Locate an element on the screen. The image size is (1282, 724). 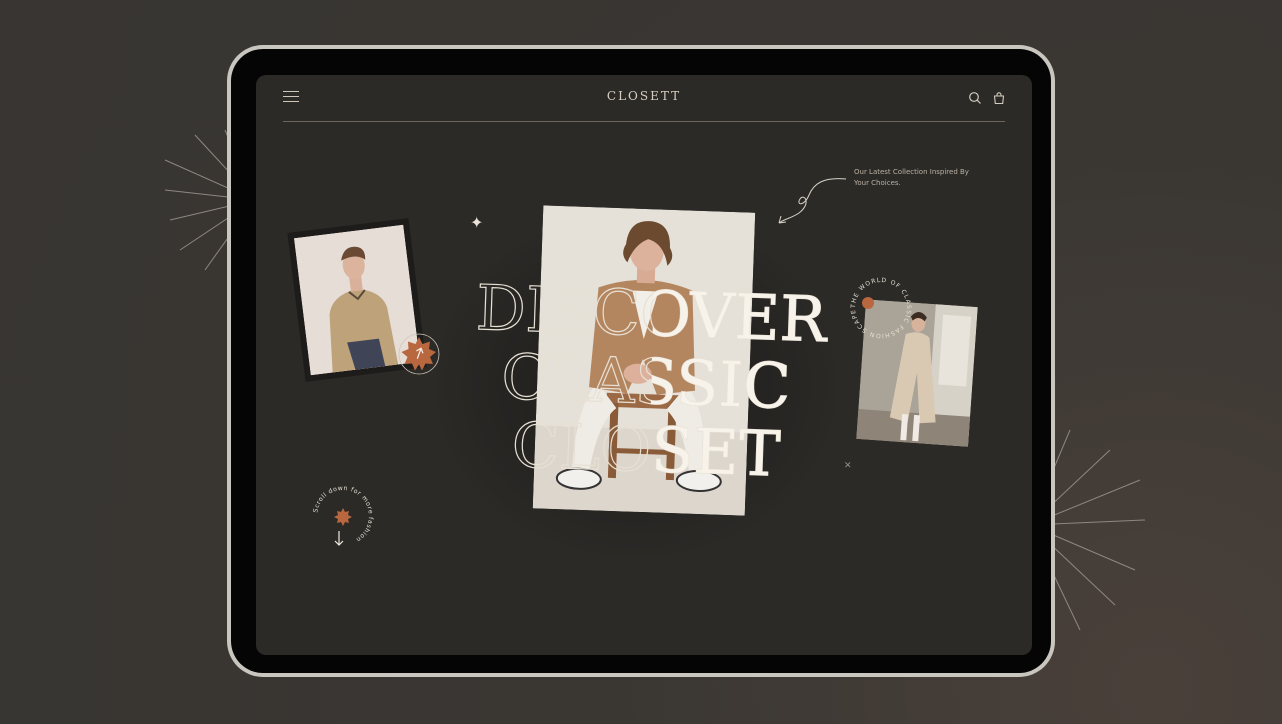
arrow-badge-button is located at coordinates (419, 354).